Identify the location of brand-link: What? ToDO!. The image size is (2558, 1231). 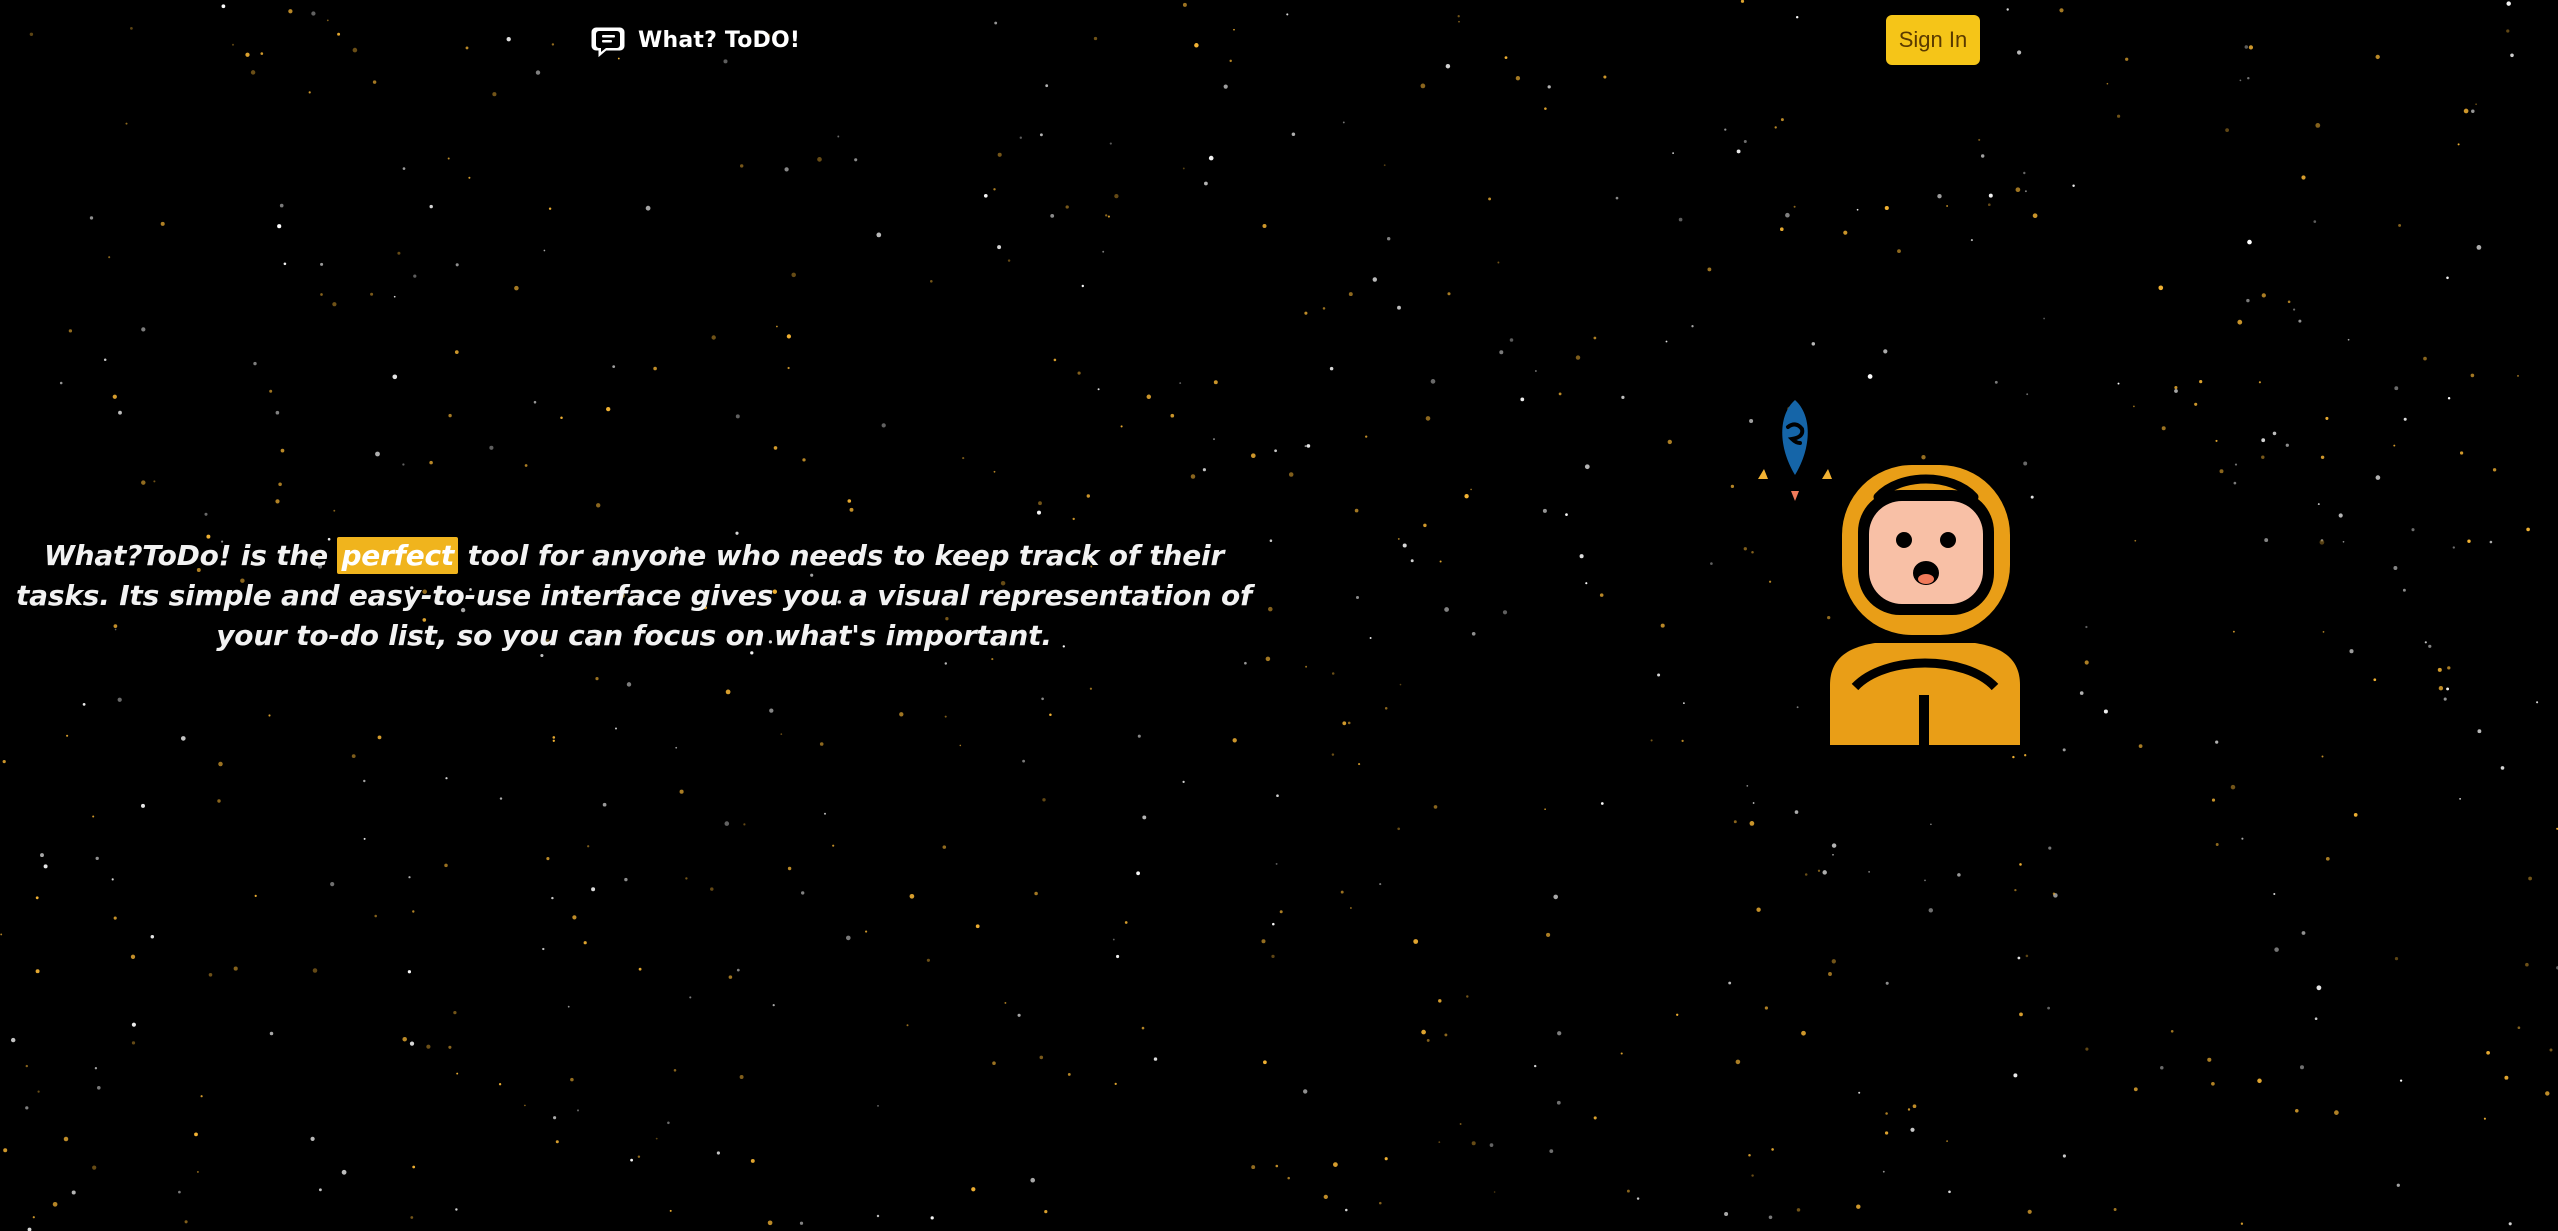
(695, 40).